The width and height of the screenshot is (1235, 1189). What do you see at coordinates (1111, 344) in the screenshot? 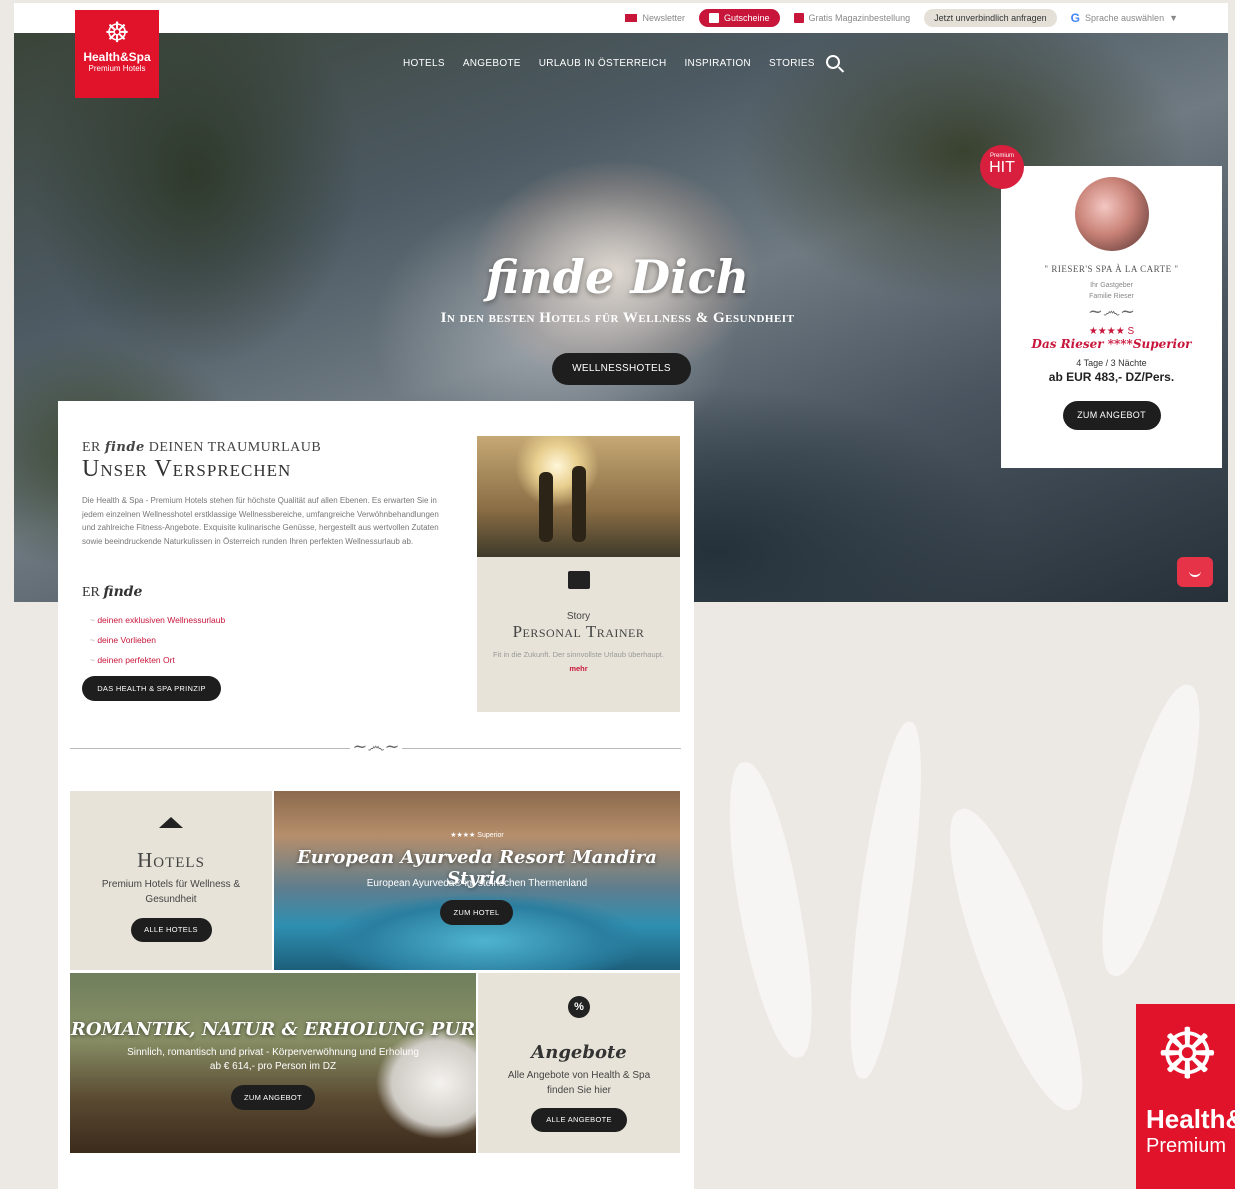
I see `promo-hotel-name: Das Rieser ****Superior` at bounding box center [1111, 344].